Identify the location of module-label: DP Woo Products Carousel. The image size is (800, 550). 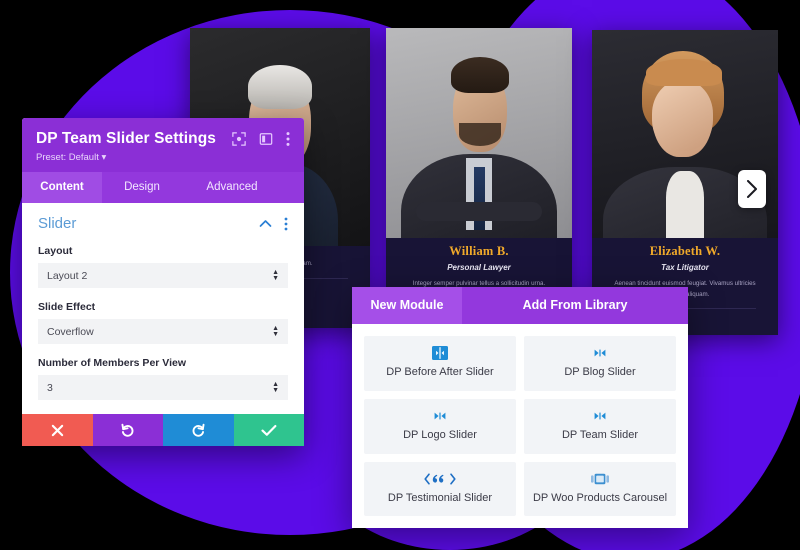
(600, 497).